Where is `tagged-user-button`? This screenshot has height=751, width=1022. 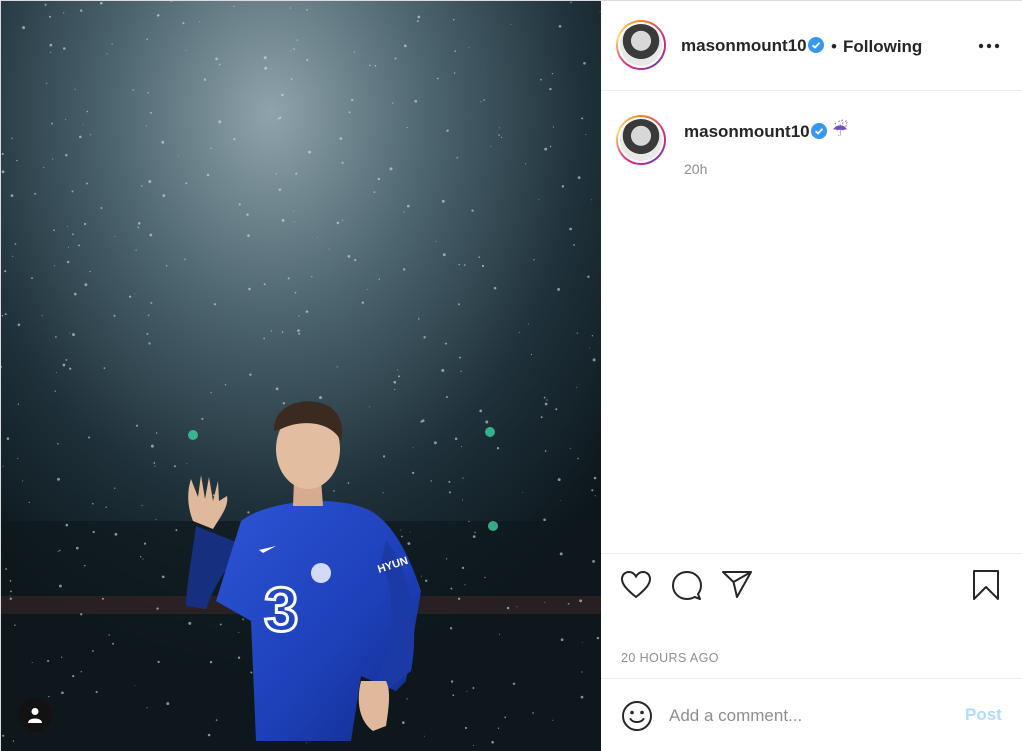 tagged-user-button is located at coordinates (35, 715).